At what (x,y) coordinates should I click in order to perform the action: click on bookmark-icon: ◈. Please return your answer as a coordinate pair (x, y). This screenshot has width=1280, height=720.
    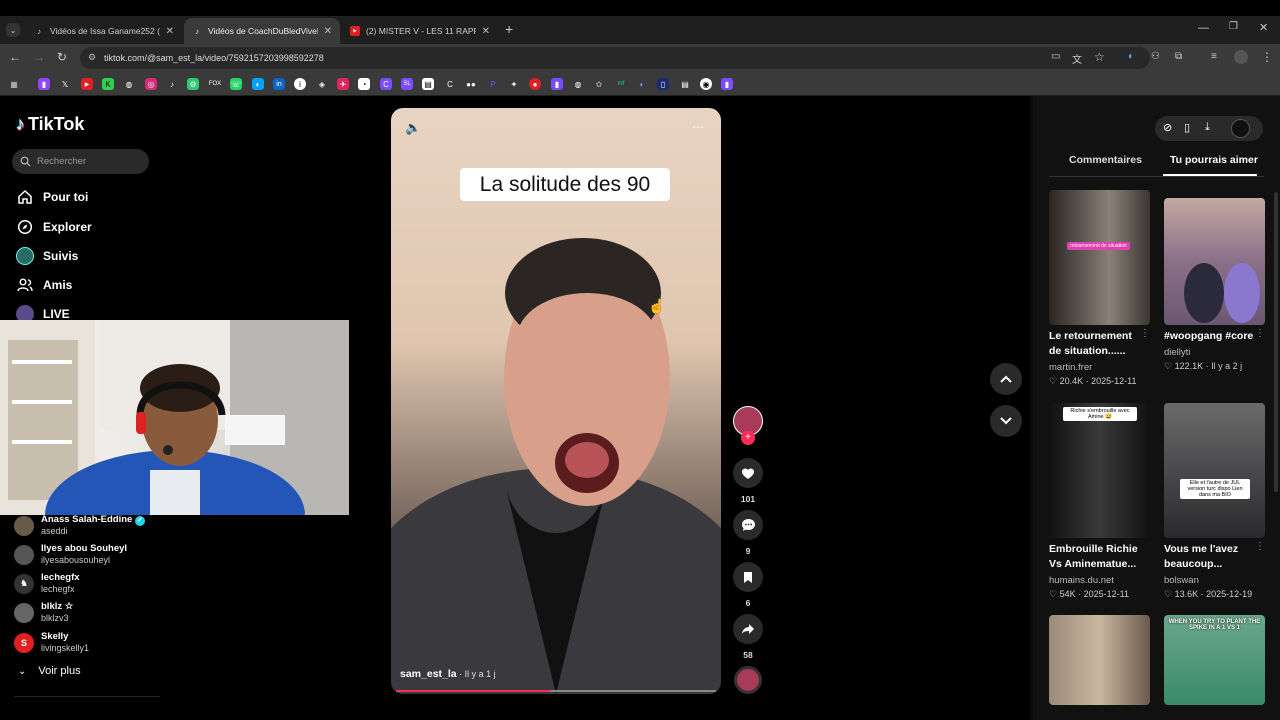
    Looking at the image, I should click on (322, 84).